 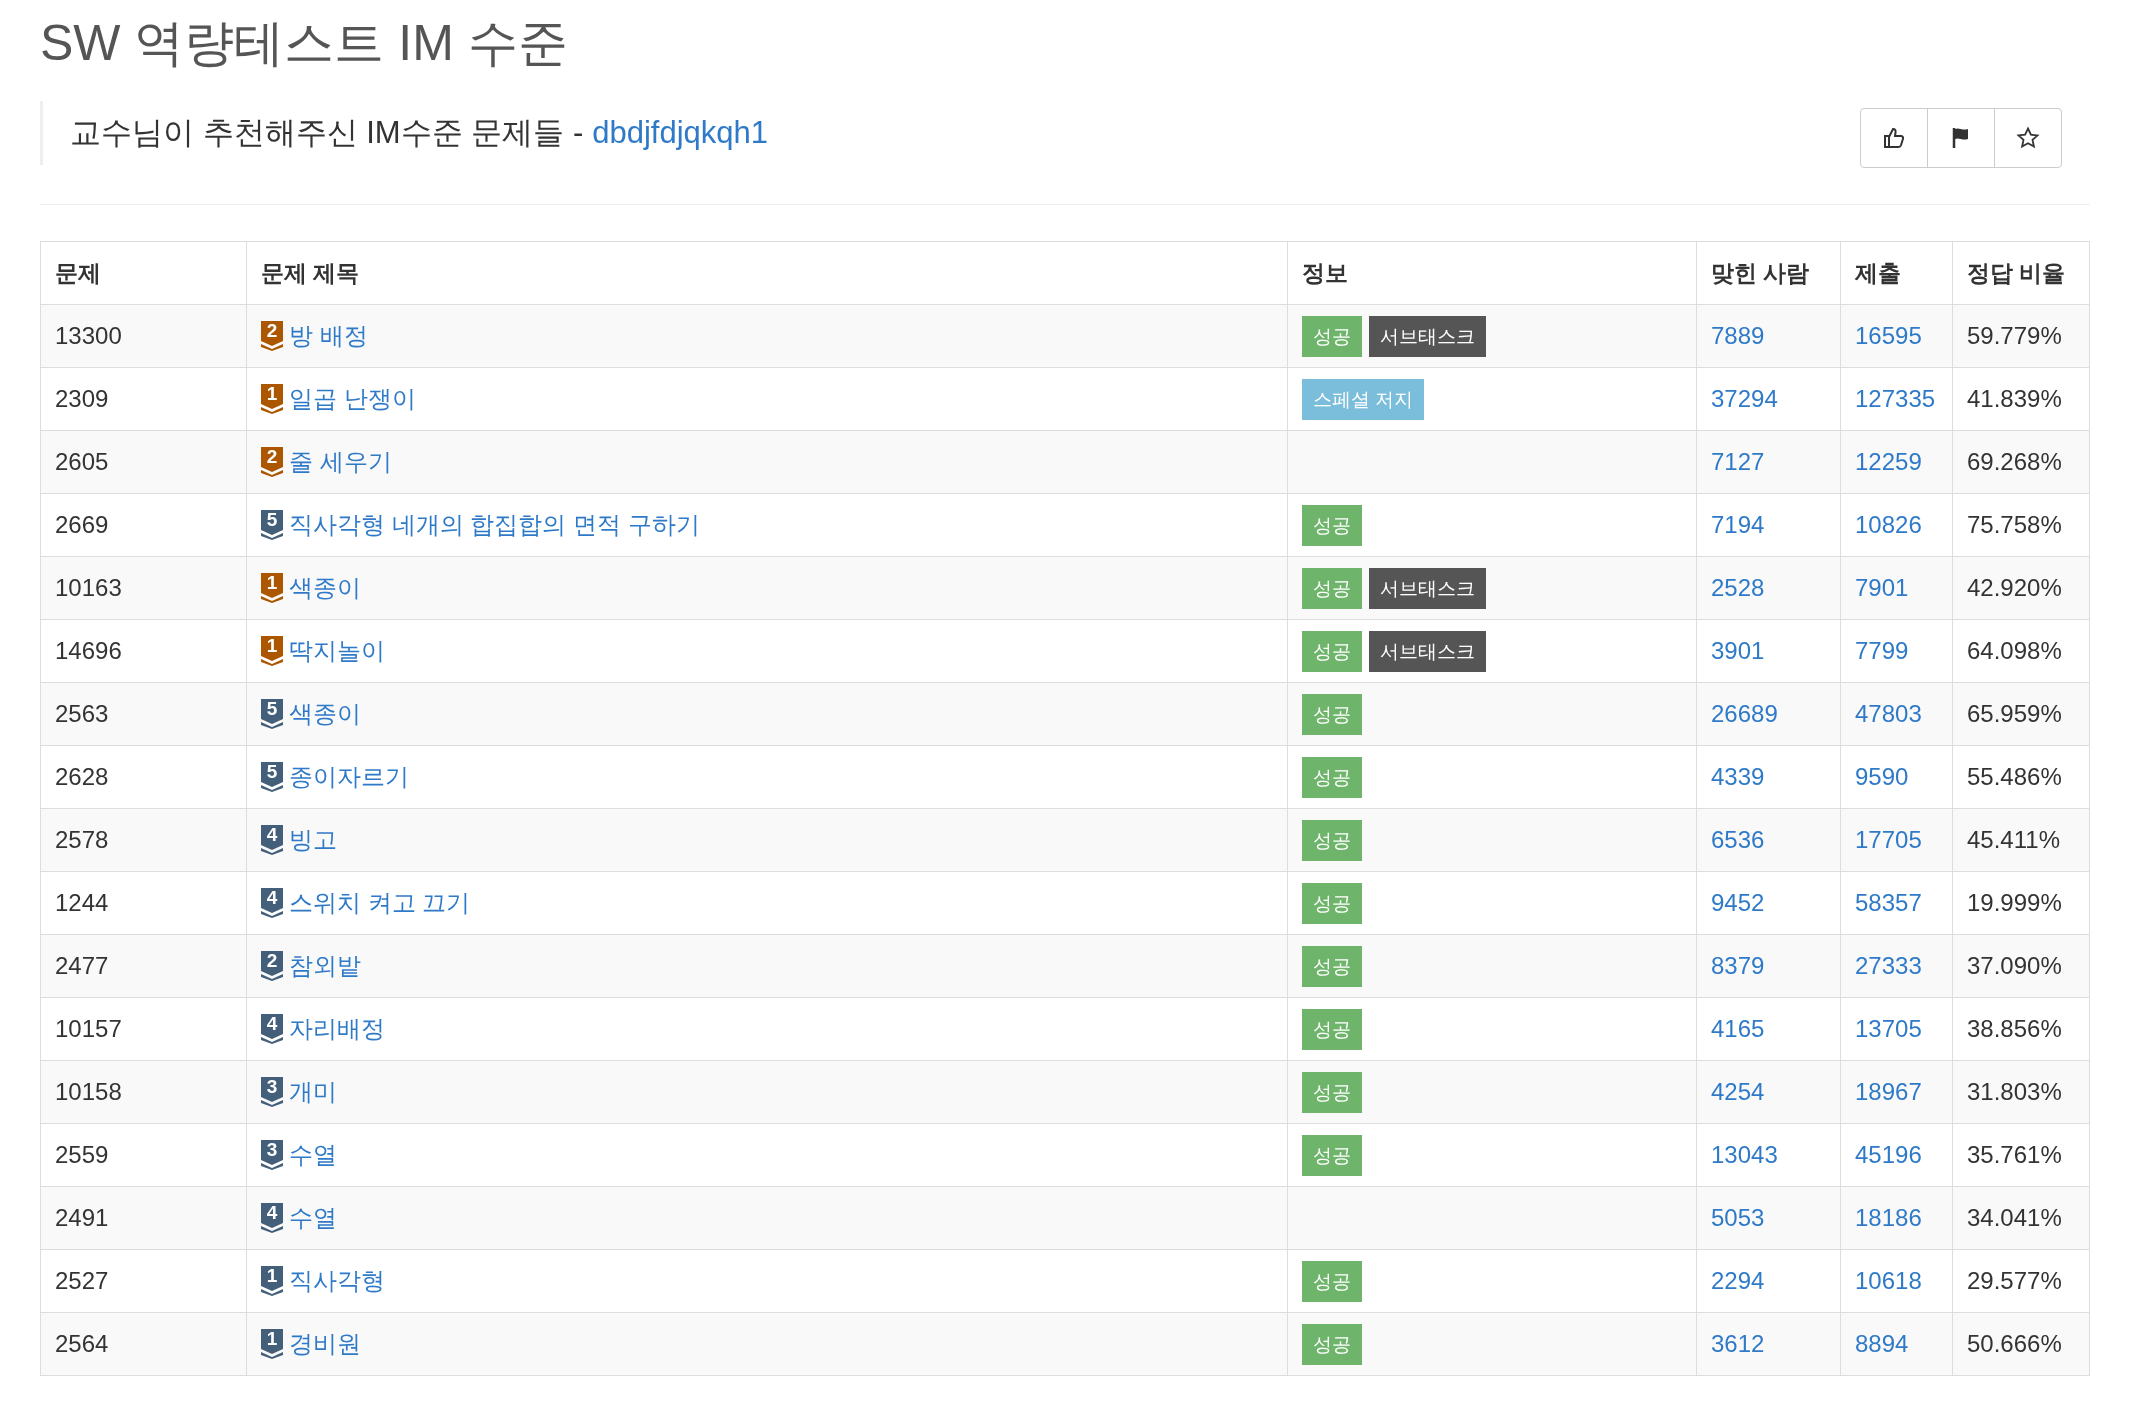 I want to click on column-header: 정답 비율, so click(x=2021, y=273).